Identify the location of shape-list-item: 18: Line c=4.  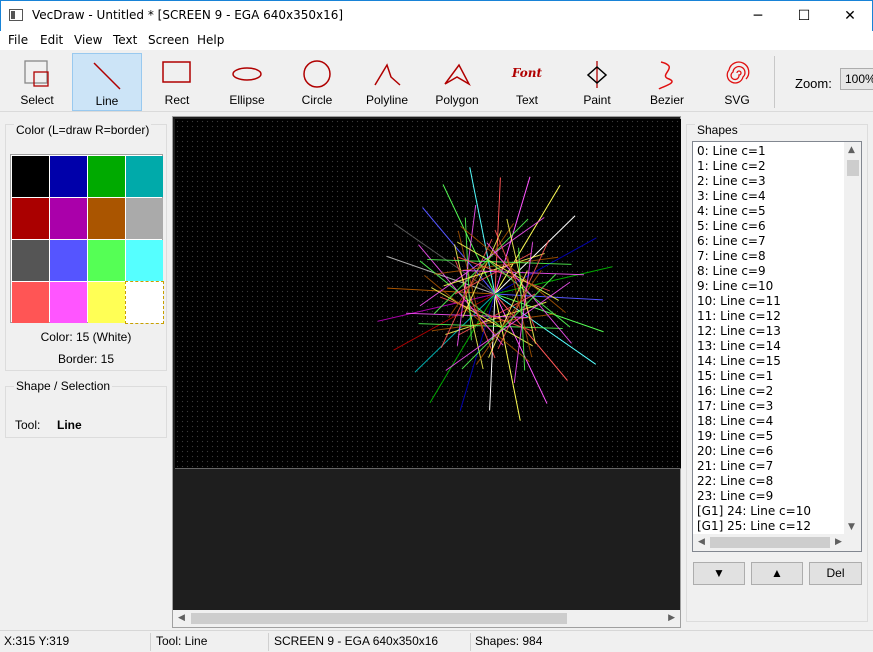
(735, 421).